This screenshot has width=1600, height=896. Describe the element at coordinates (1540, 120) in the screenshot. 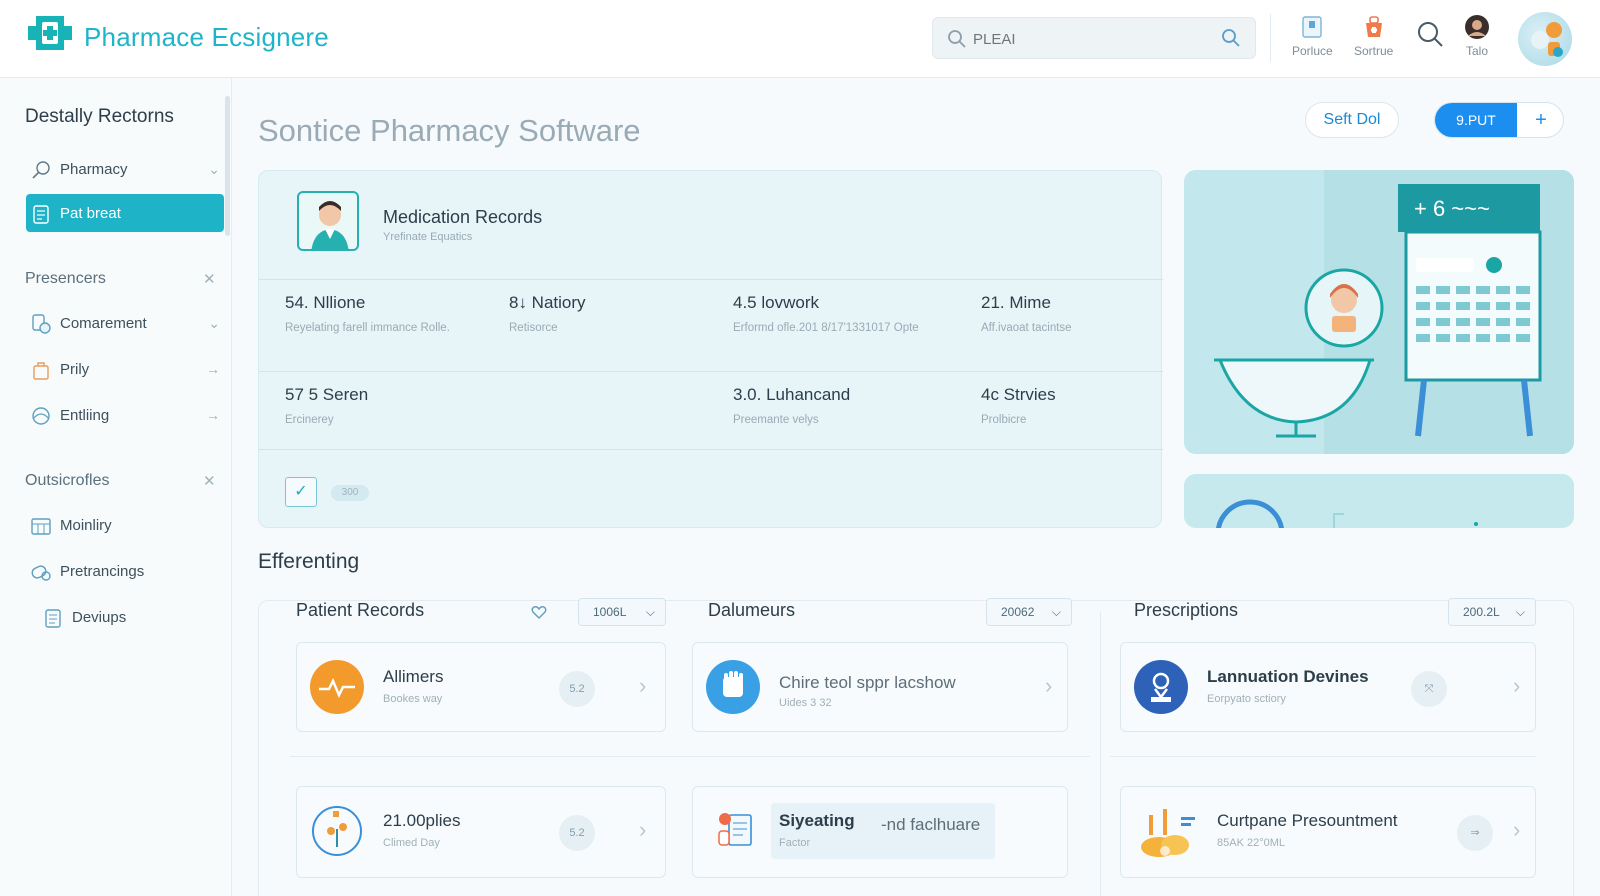

I see `add-icon: +` at that location.